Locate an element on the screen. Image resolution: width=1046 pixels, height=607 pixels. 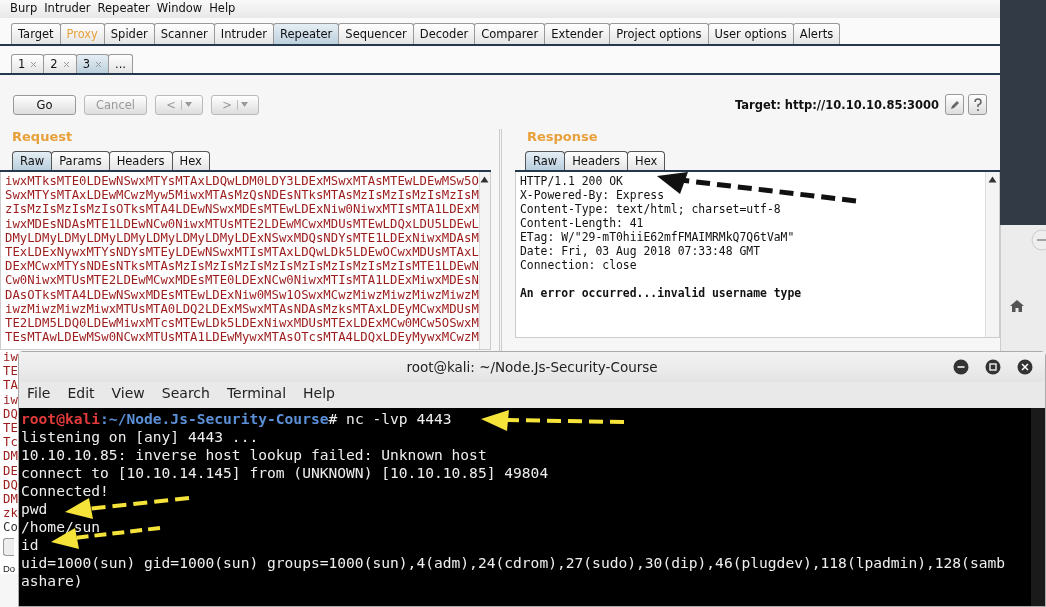
terminal-line: ashare) is located at coordinates (52, 581).